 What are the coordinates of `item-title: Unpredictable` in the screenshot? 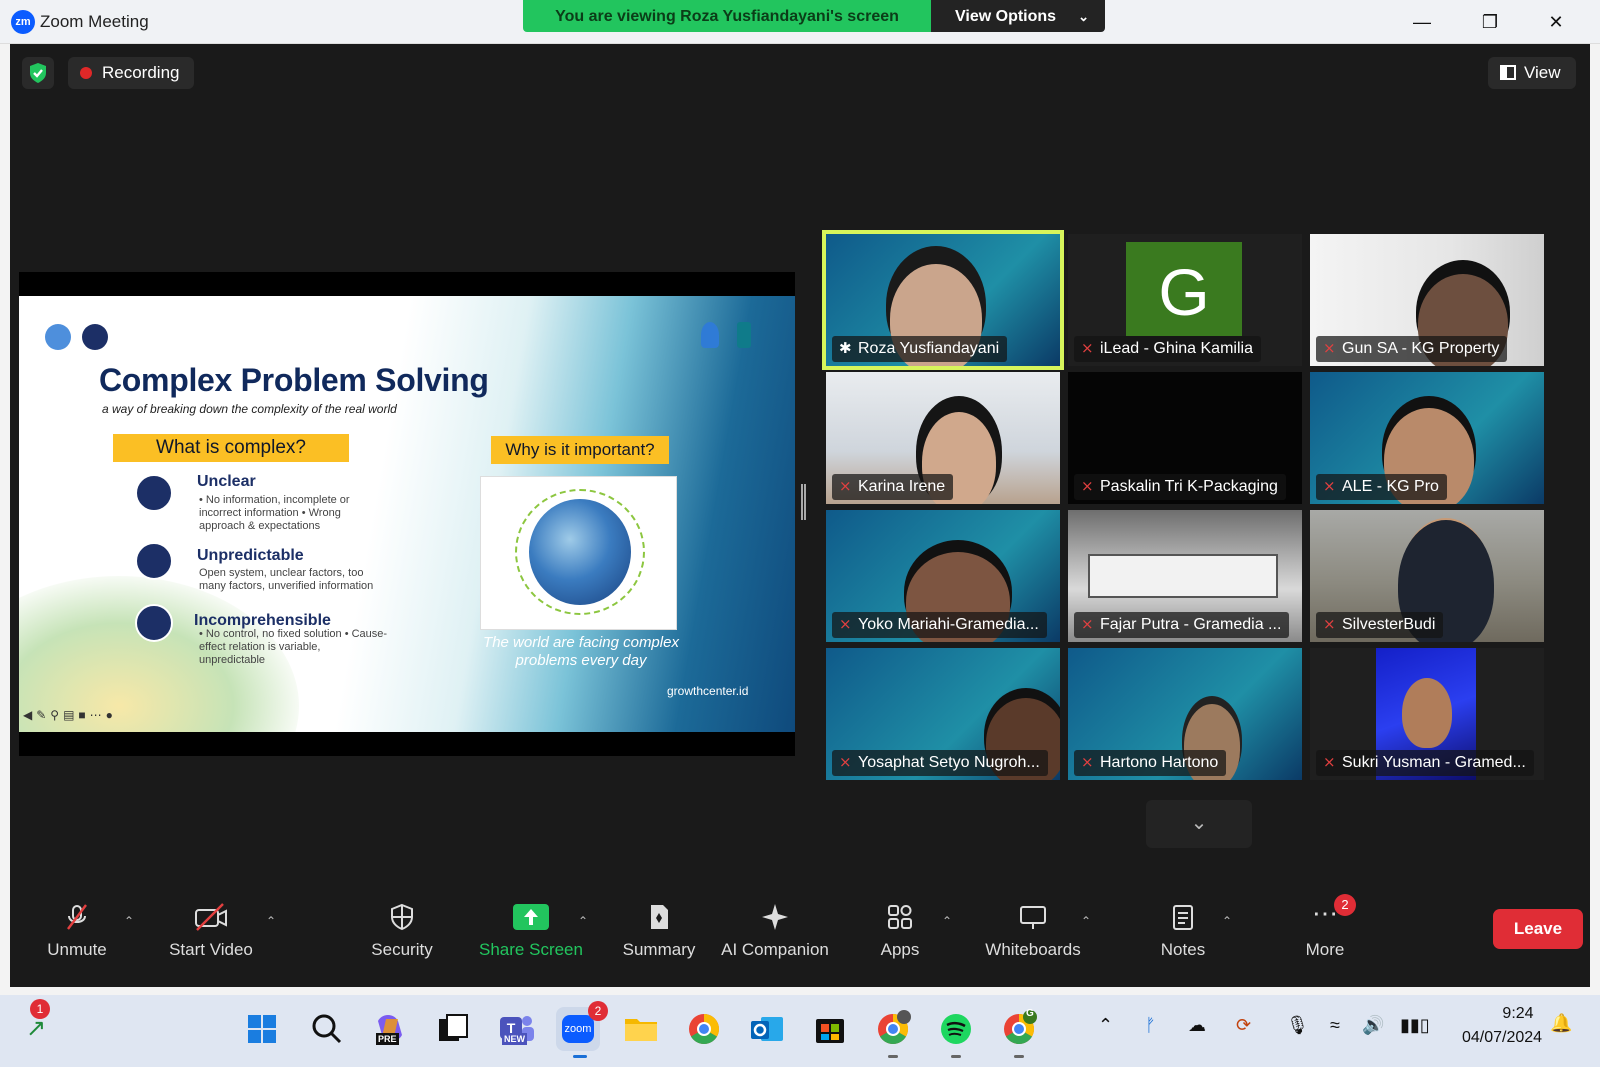 It's located at (250, 555).